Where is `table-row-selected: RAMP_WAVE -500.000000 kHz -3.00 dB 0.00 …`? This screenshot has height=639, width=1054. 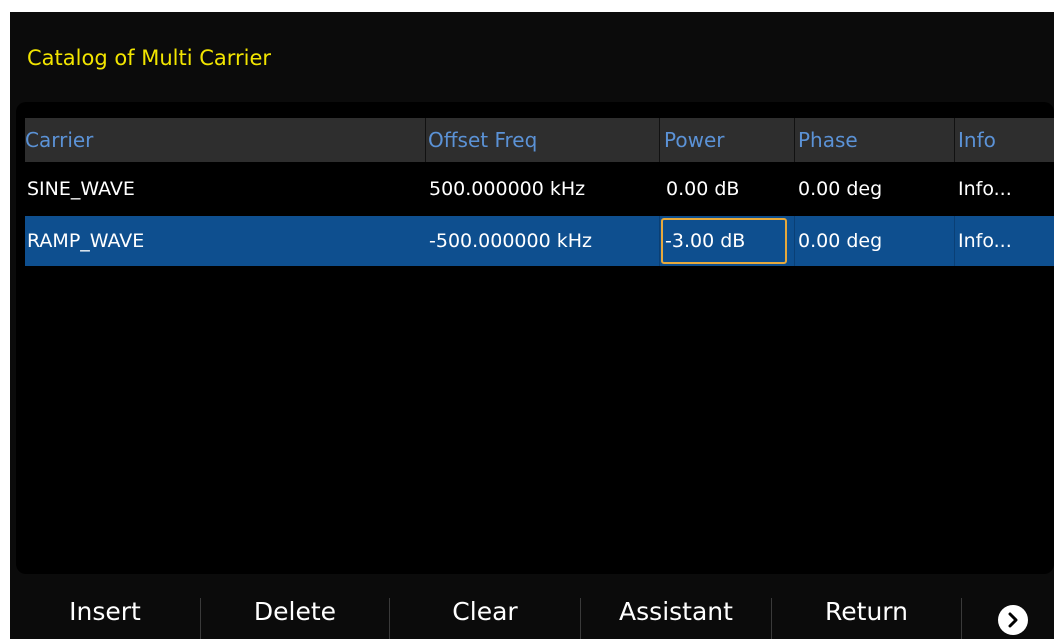 table-row-selected: RAMP_WAVE -500.000000 kHz -3.00 dB 0.00 … is located at coordinates (539, 241).